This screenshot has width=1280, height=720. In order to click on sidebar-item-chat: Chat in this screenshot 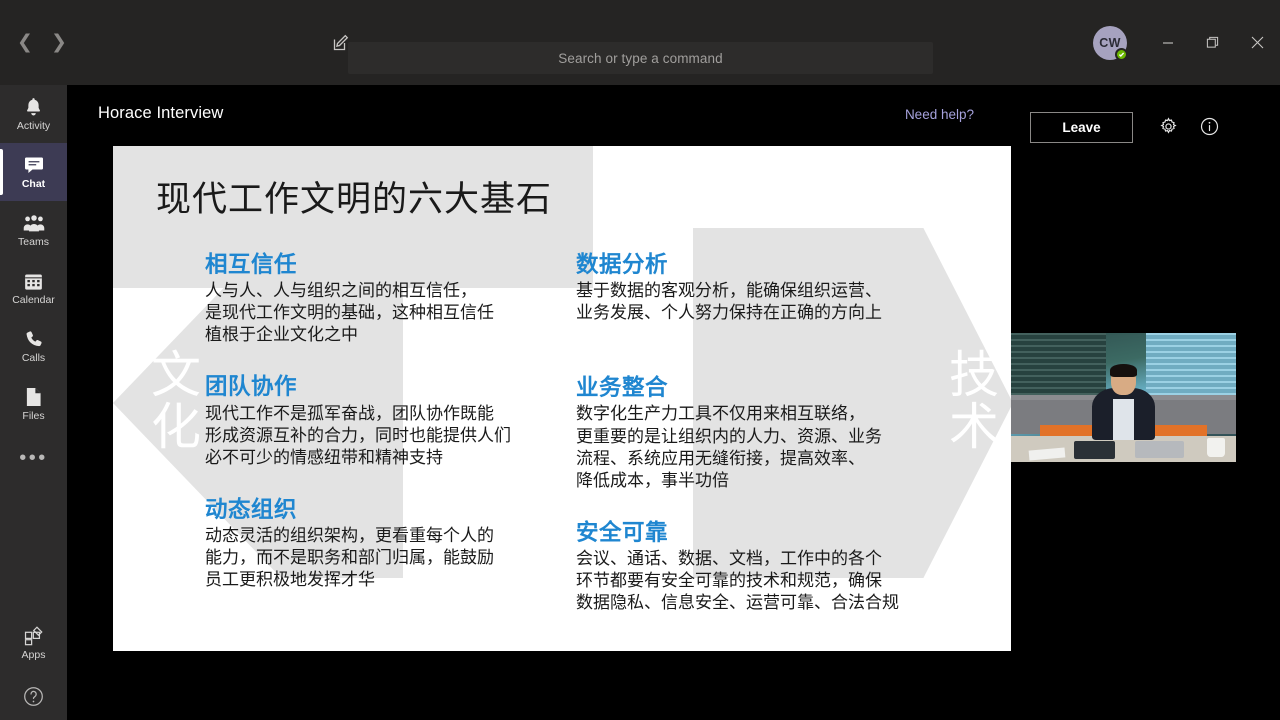, I will do `click(33, 172)`.